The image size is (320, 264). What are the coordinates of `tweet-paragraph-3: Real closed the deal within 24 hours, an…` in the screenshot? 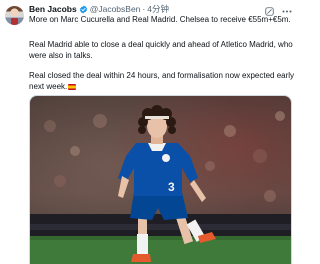 It's located at (162, 81).